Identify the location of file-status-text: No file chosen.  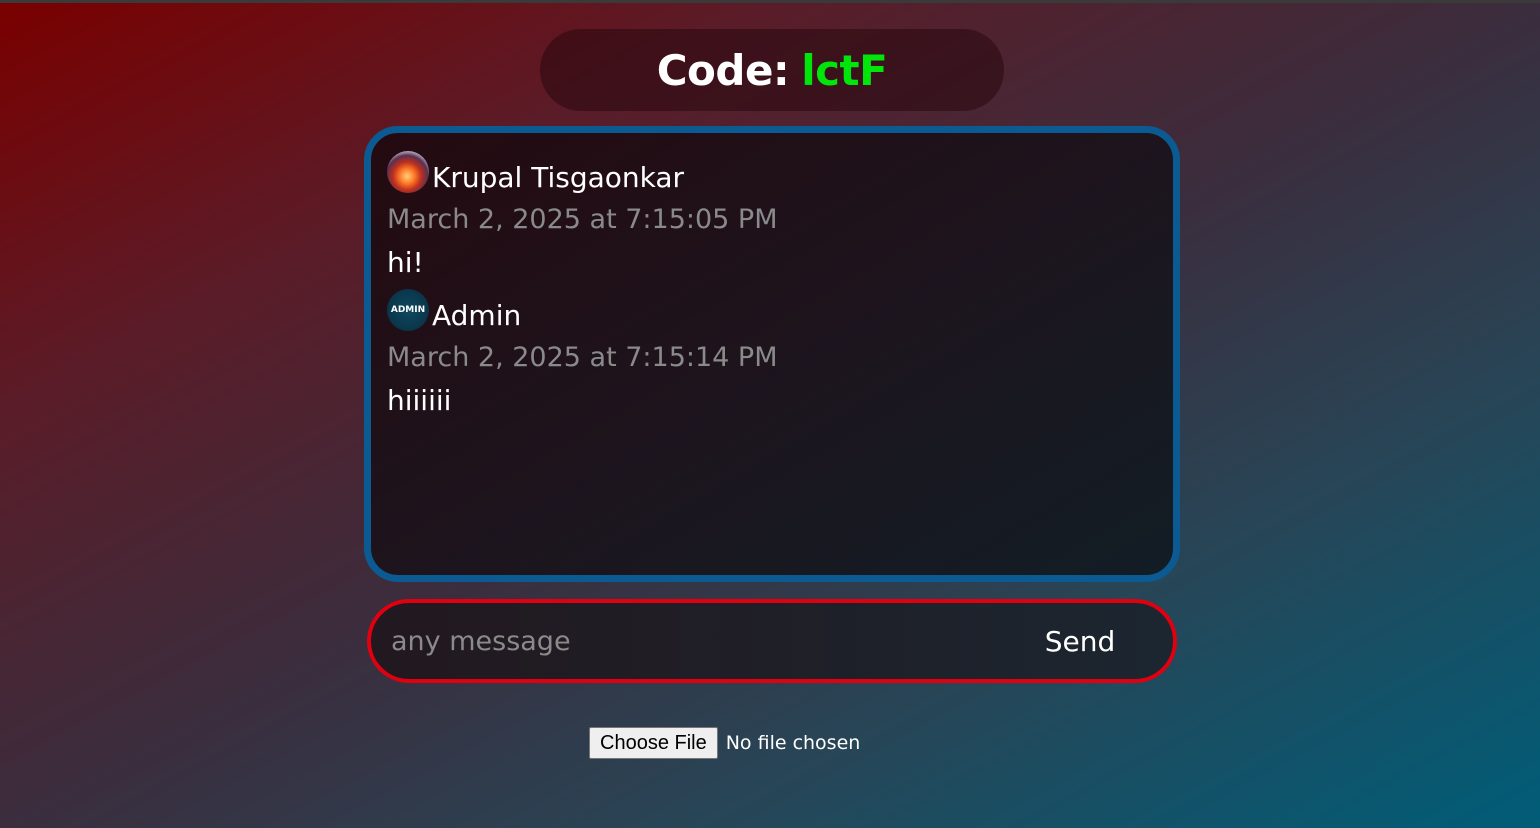
(793, 743).